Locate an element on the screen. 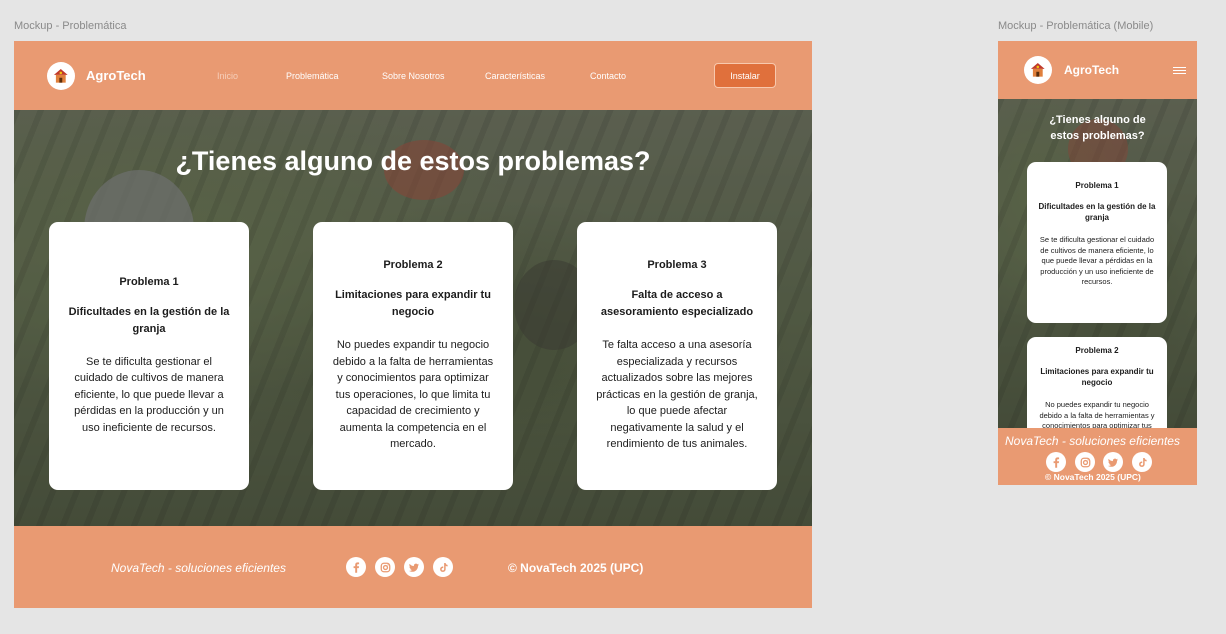 This screenshot has width=1226, height=634. desktop-frame-label: Mockup - Problemática is located at coordinates (70, 26).